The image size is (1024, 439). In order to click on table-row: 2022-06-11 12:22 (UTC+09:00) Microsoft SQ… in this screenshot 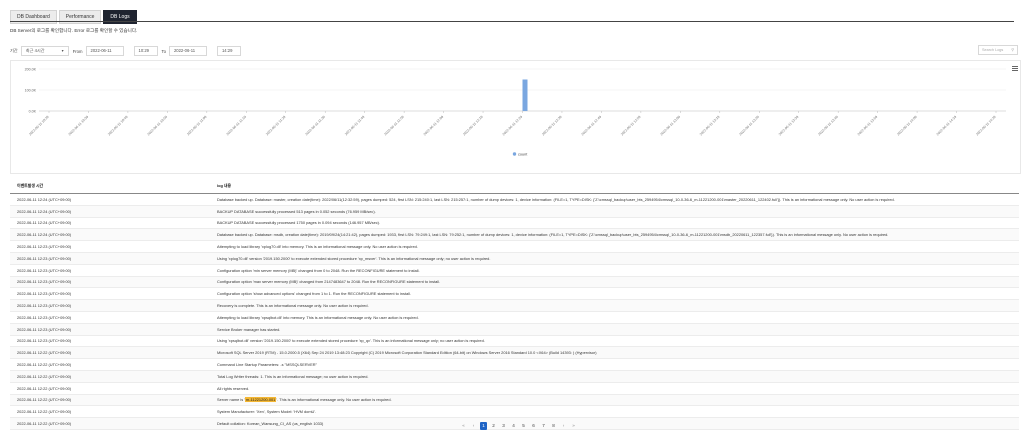, I will do `click(514, 353)`.